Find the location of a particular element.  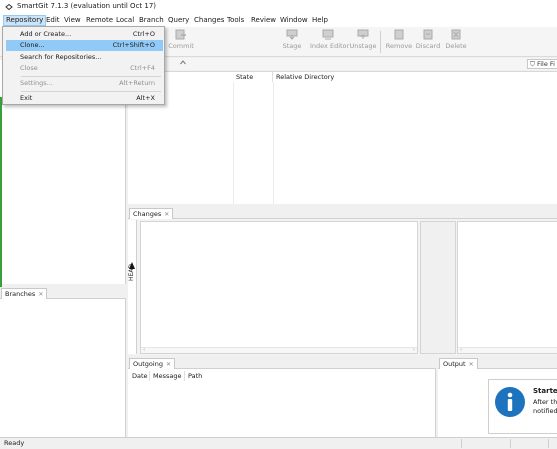

branches-panel is located at coordinates (63, 368).